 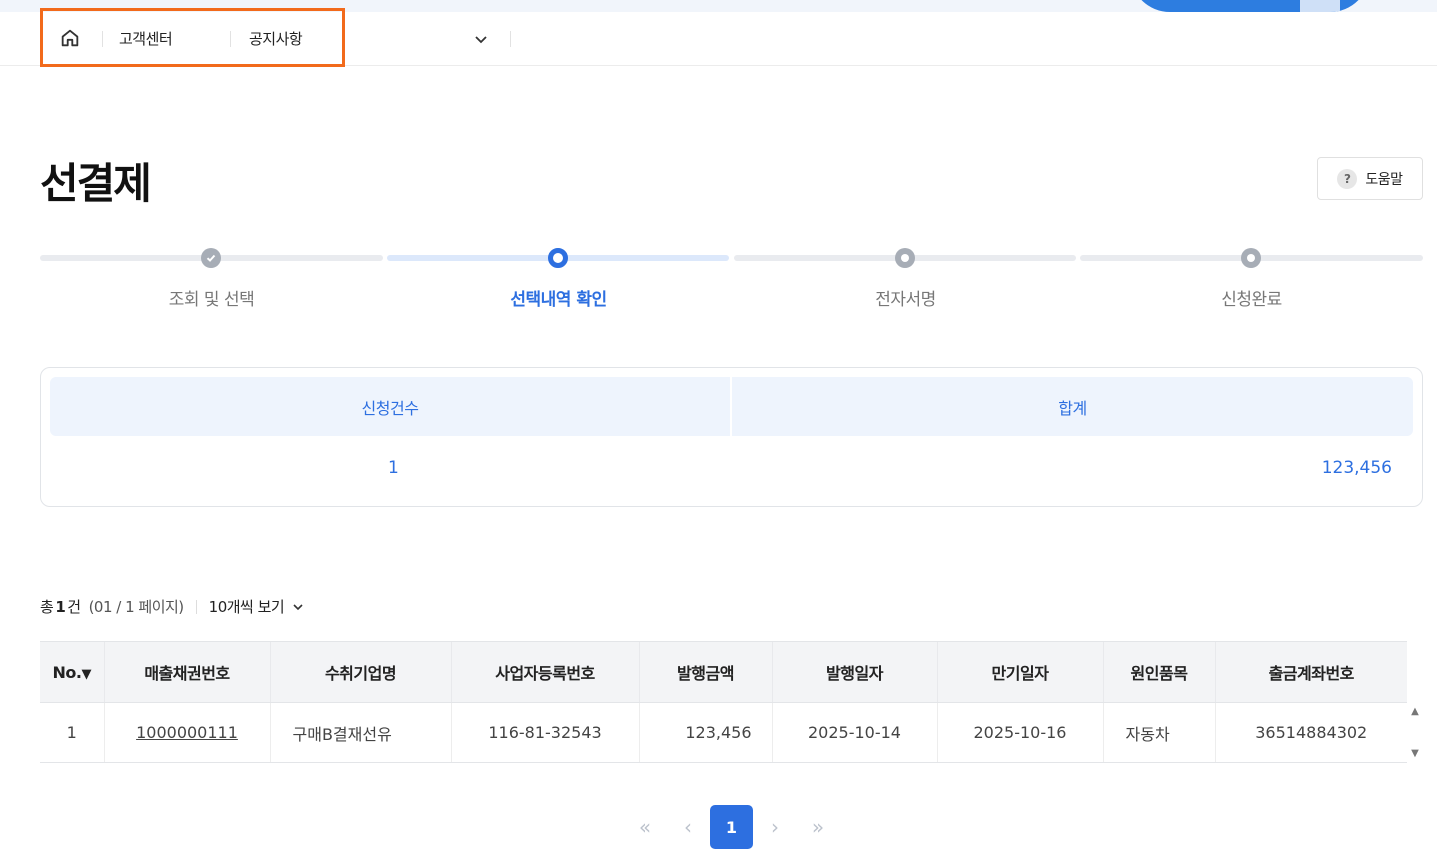 I want to click on page-size-select: 10개씩 보기, so click(x=257, y=606).